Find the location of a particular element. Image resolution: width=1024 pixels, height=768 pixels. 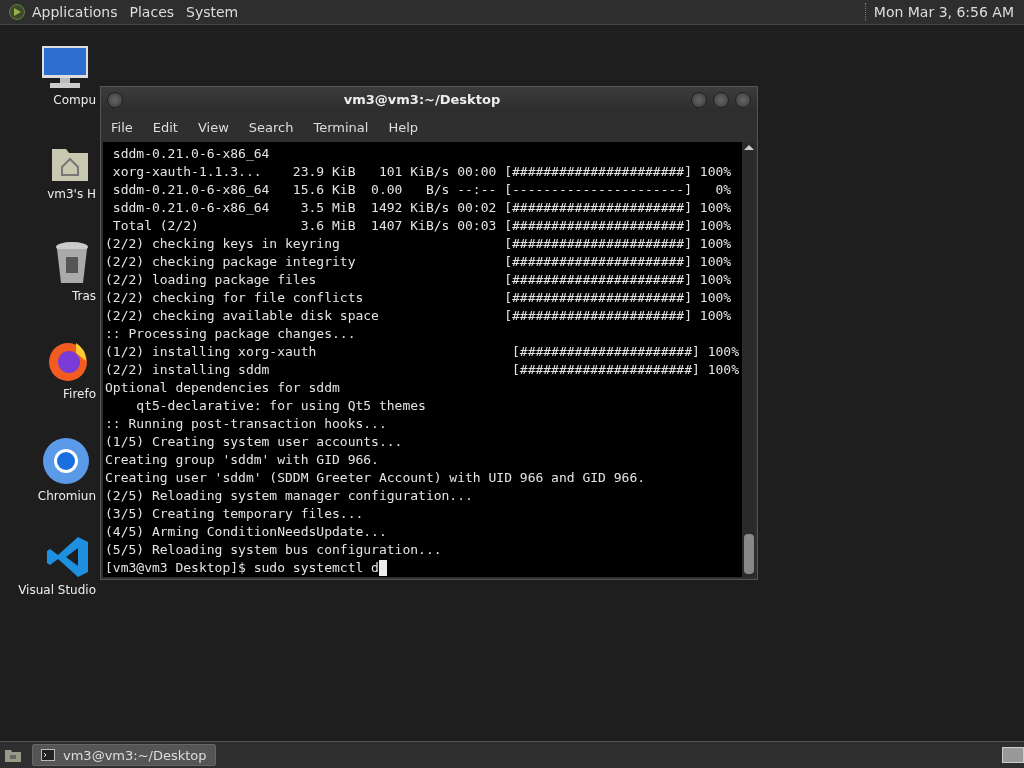

terminal-line: sddm-0.21.0-6-x86_64 15.6 KiB 0.00 B/s --:-- [----------------------] 0% is located at coordinates (421, 190).